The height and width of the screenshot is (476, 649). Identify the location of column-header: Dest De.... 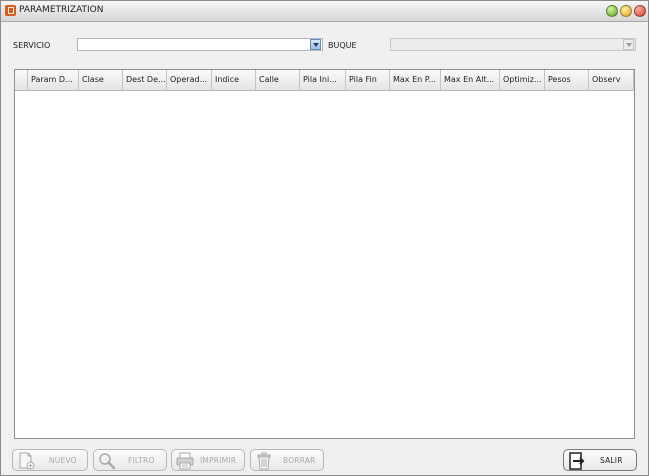
(145, 80).